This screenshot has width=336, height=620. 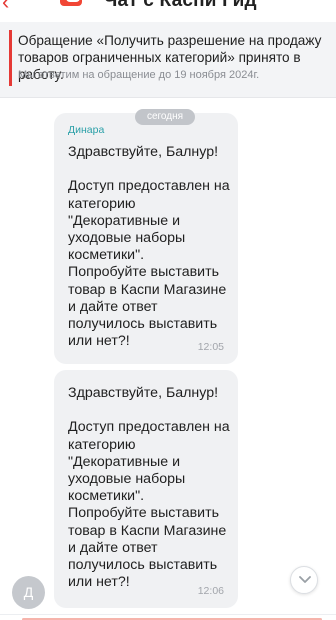 I want to click on scroll-down-button, so click(x=304, y=580).